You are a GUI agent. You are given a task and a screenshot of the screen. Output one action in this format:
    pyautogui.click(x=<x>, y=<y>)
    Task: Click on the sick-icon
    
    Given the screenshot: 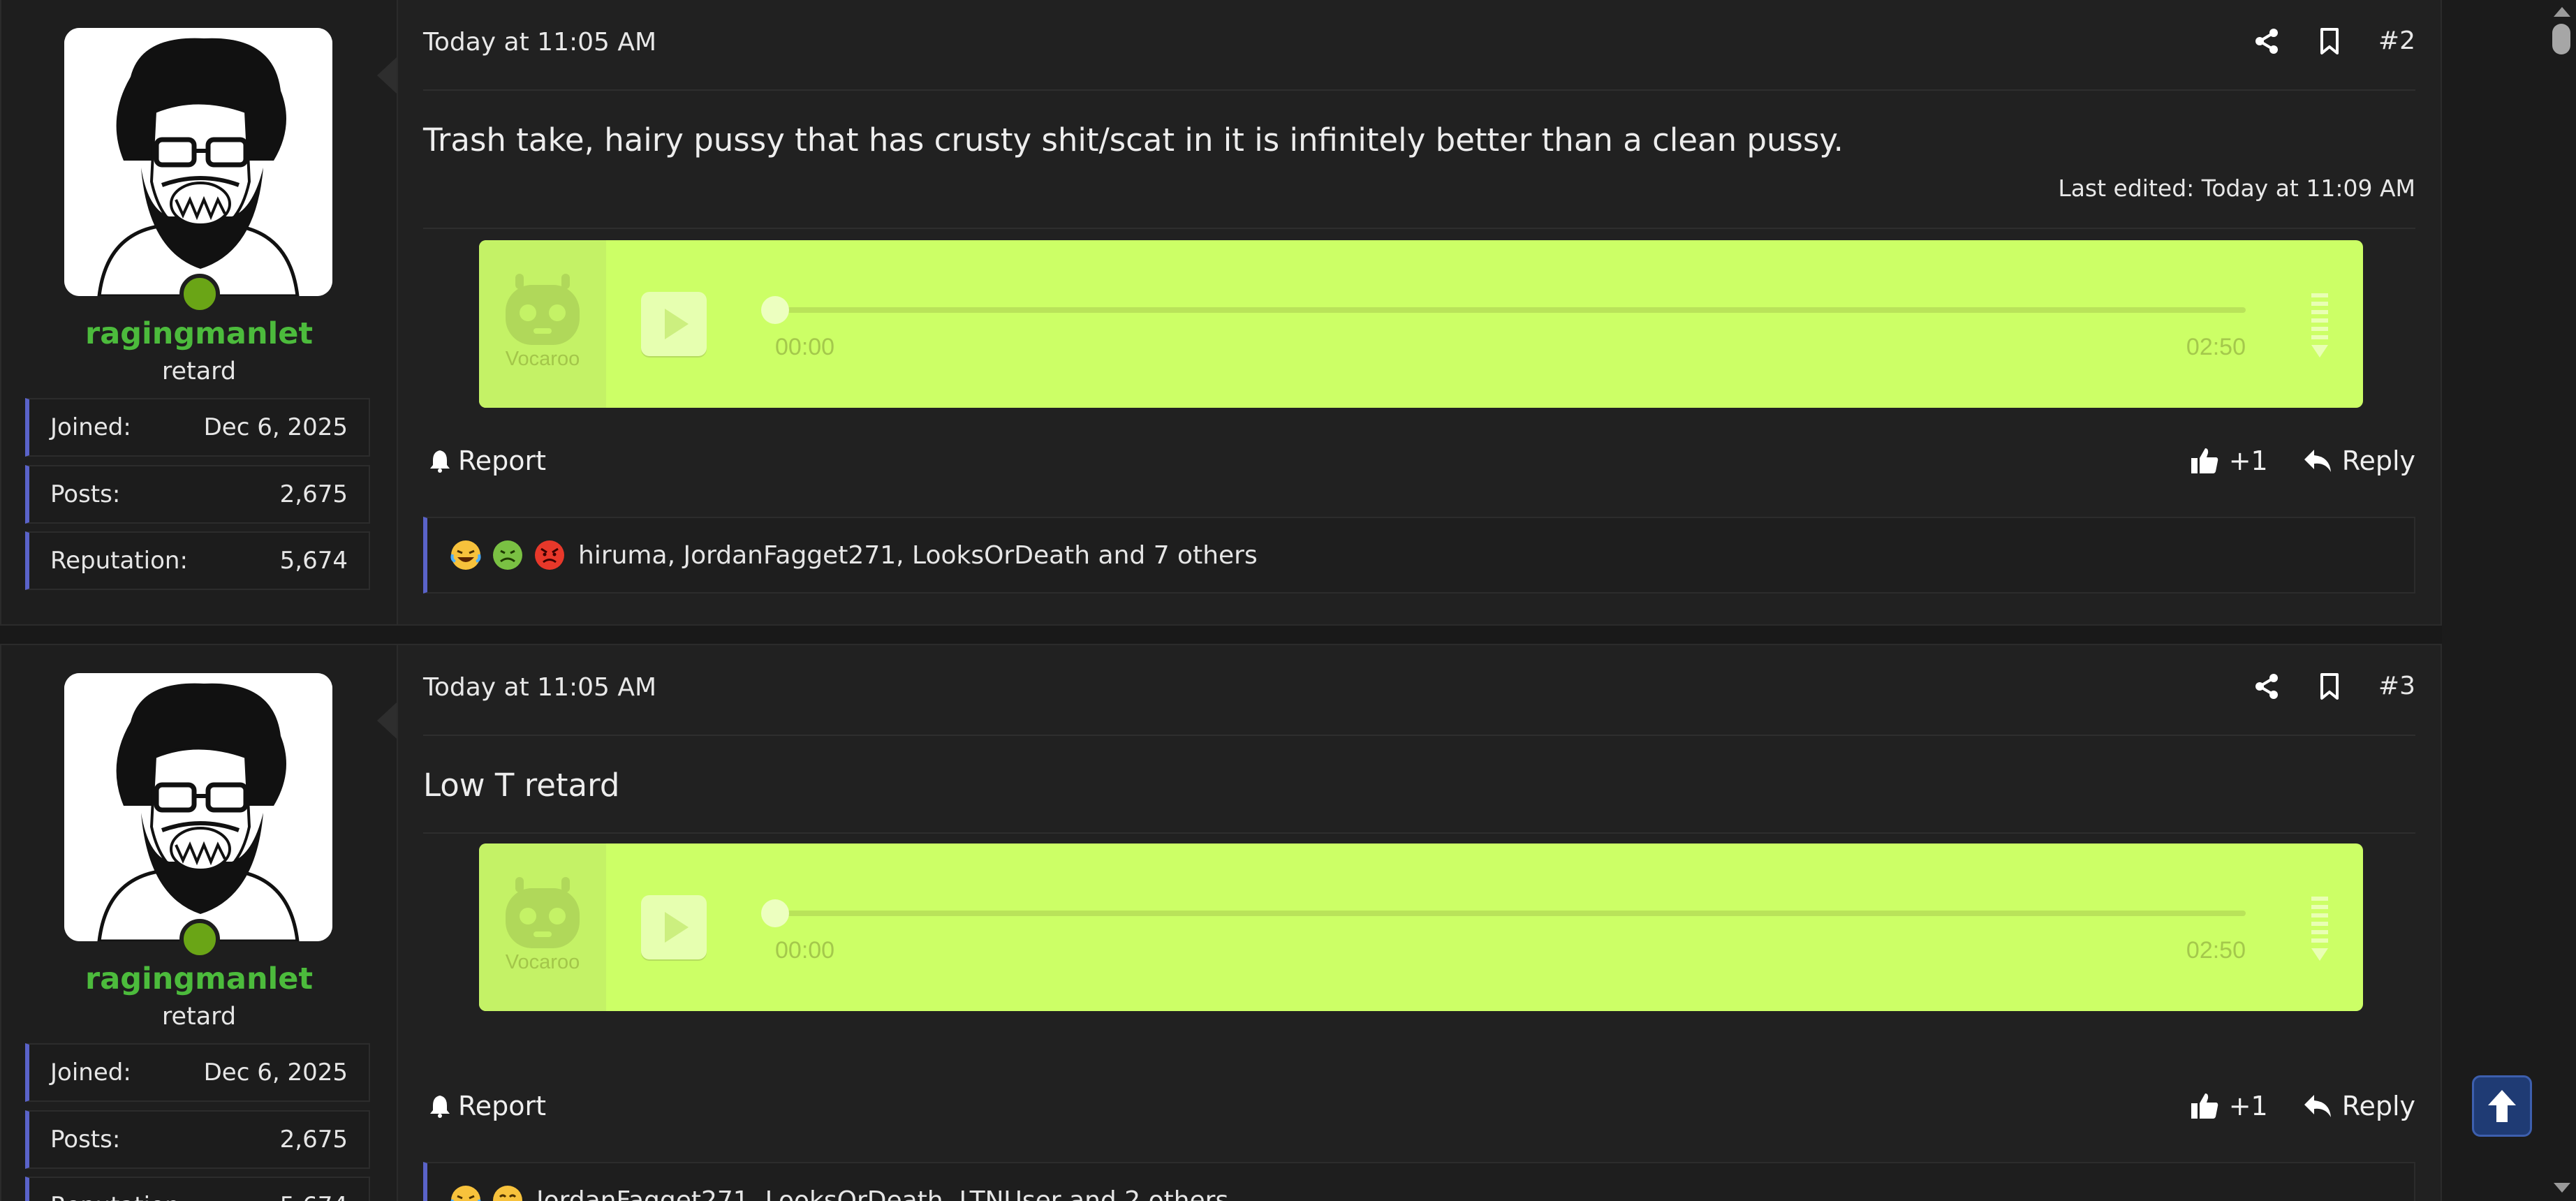 What is the action you would take?
    pyautogui.click(x=508, y=555)
    